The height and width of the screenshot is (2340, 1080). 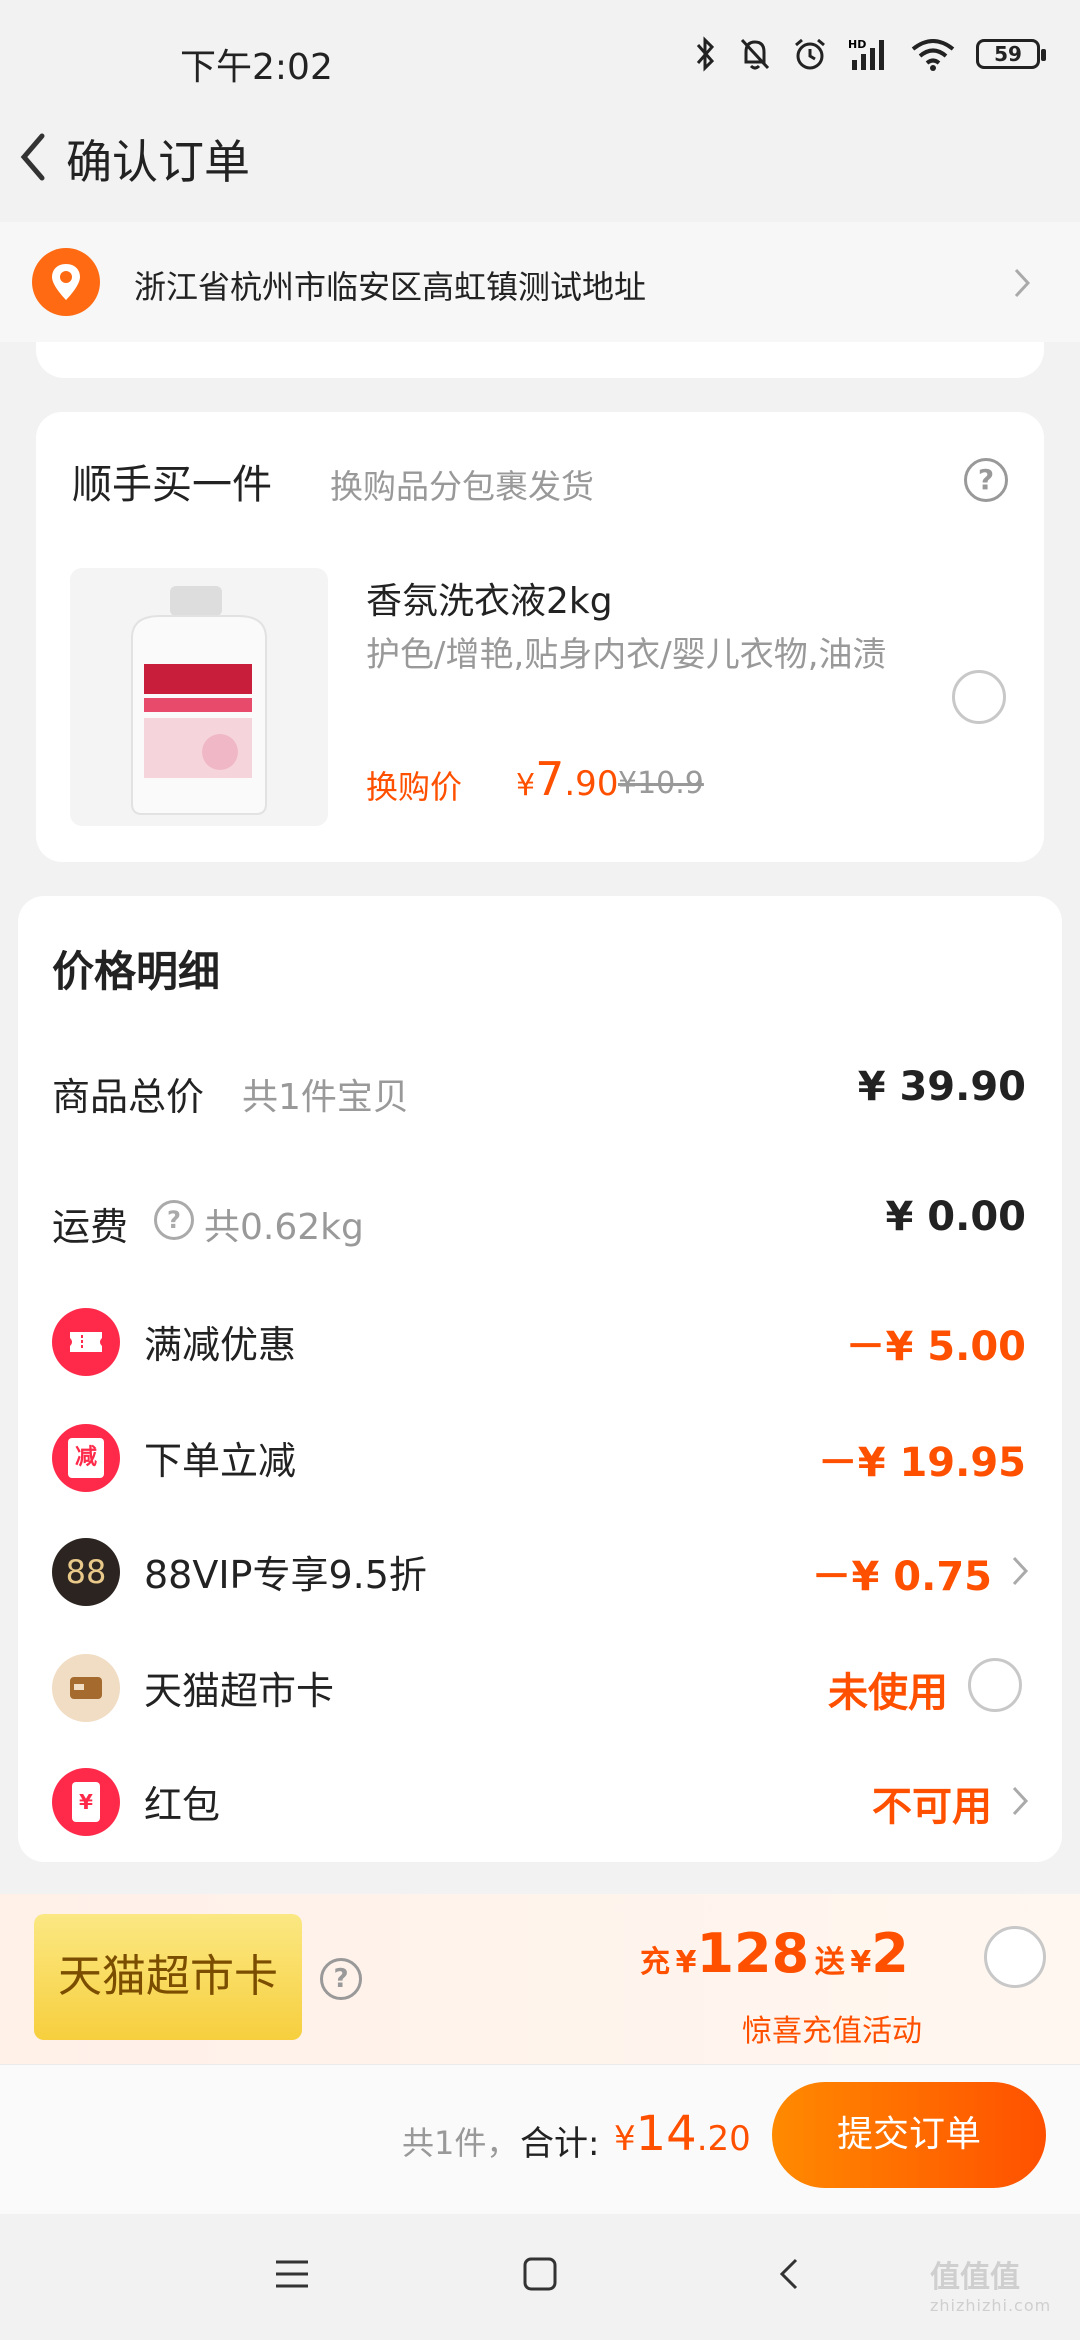 I want to click on svg-text: HD, so click(x=857, y=44).